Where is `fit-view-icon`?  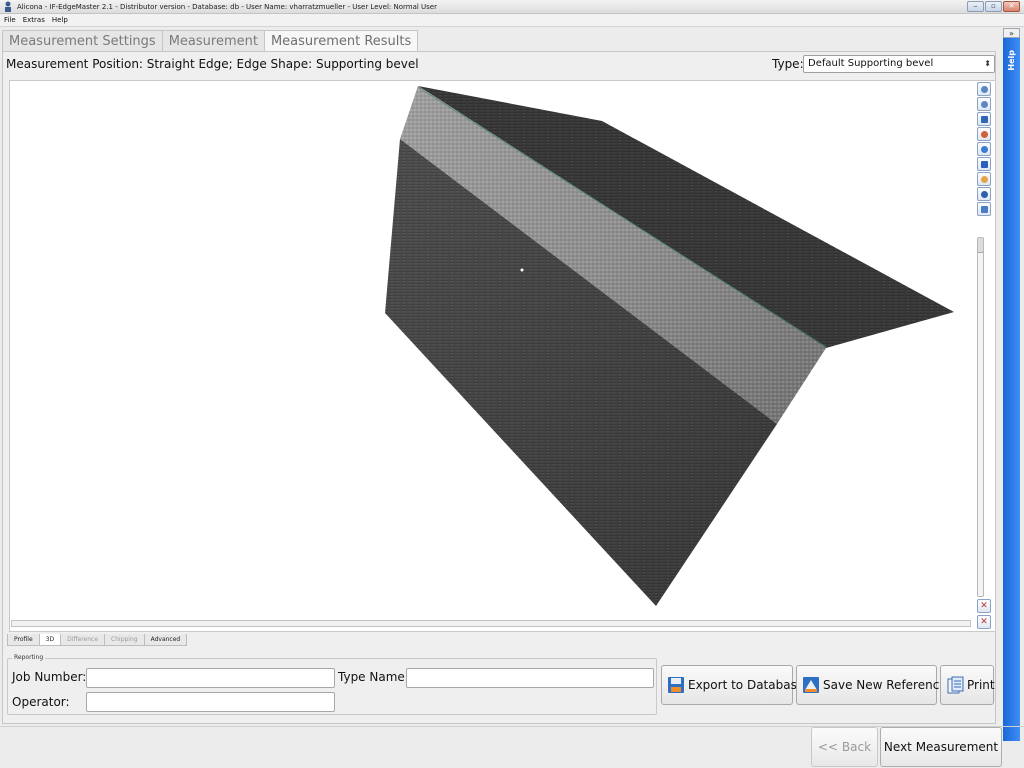 fit-view-icon is located at coordinates (984, 209).